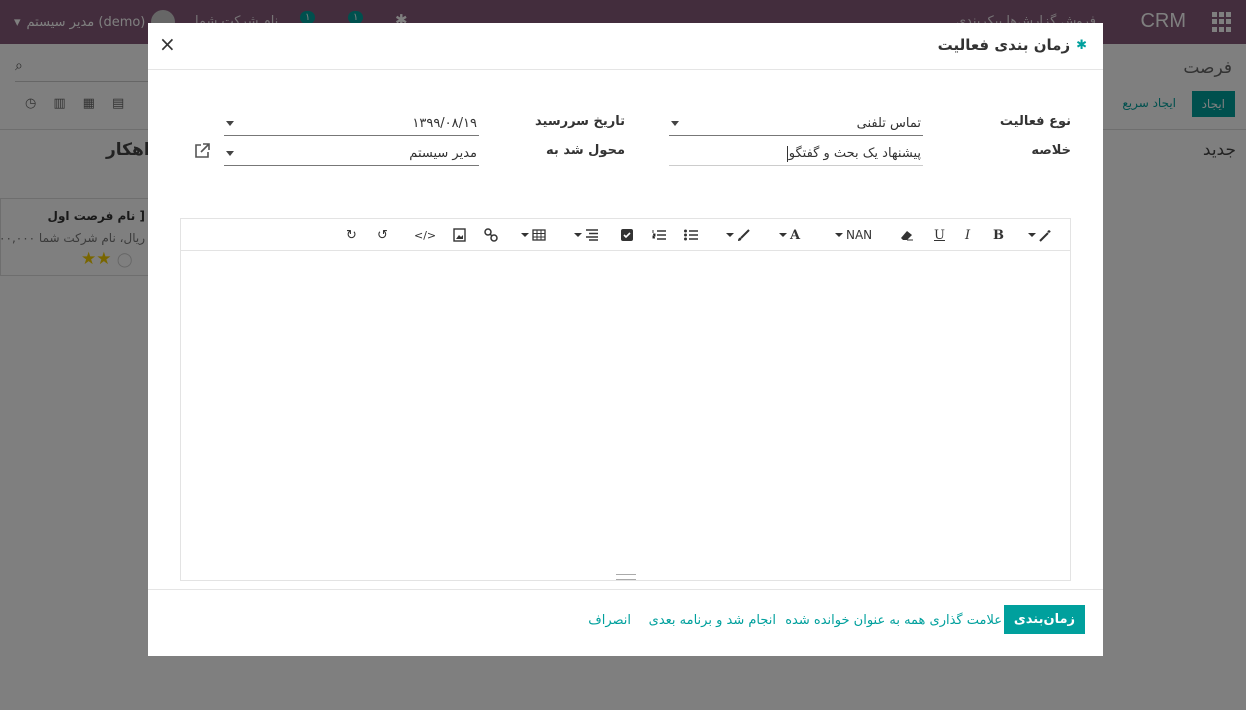 The image size is (1246, 710). What do you see at coordinates (580, 121) in the screenshot?
I see `due-date-label: تاریخ سررسید` at bounding box center [580, 121].